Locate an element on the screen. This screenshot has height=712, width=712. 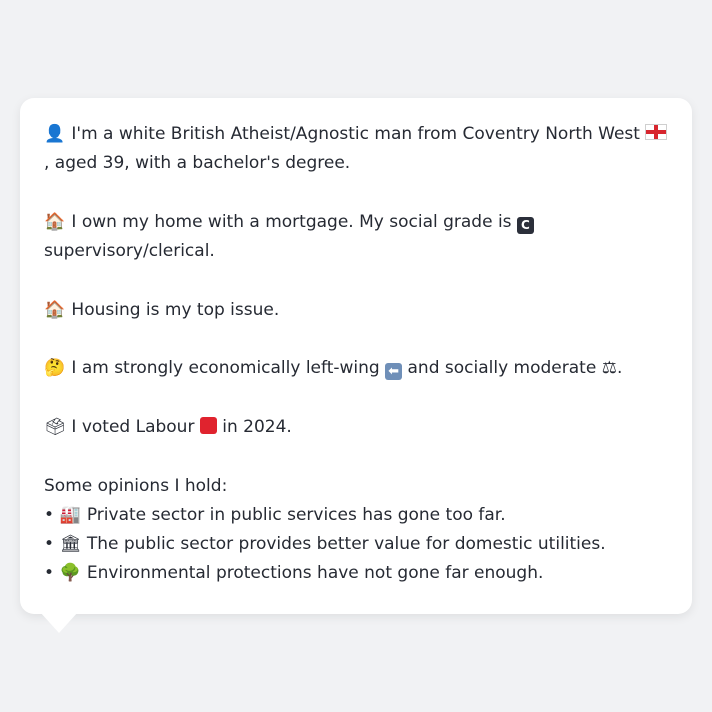
ballot-box-icon: 🗳 is located at coordinates (55, 426).